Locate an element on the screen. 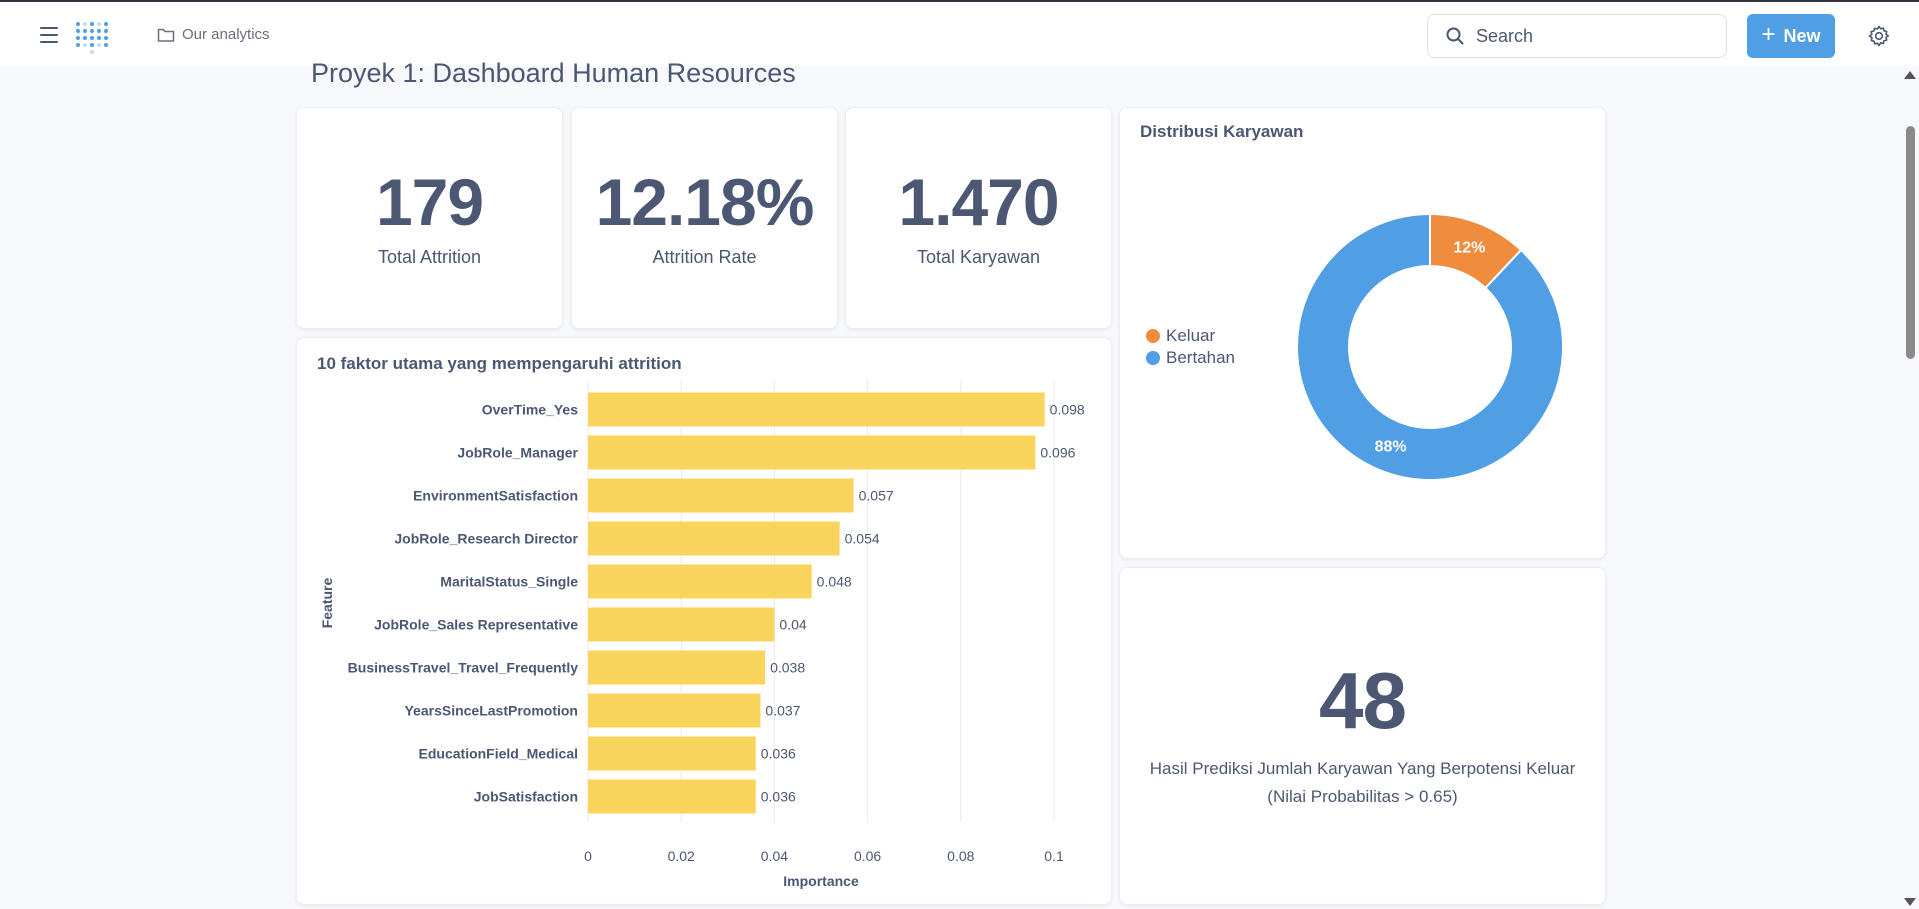 The image size is (1919, 909). scrollbar-thumb is located at coordinates (1910, 242).